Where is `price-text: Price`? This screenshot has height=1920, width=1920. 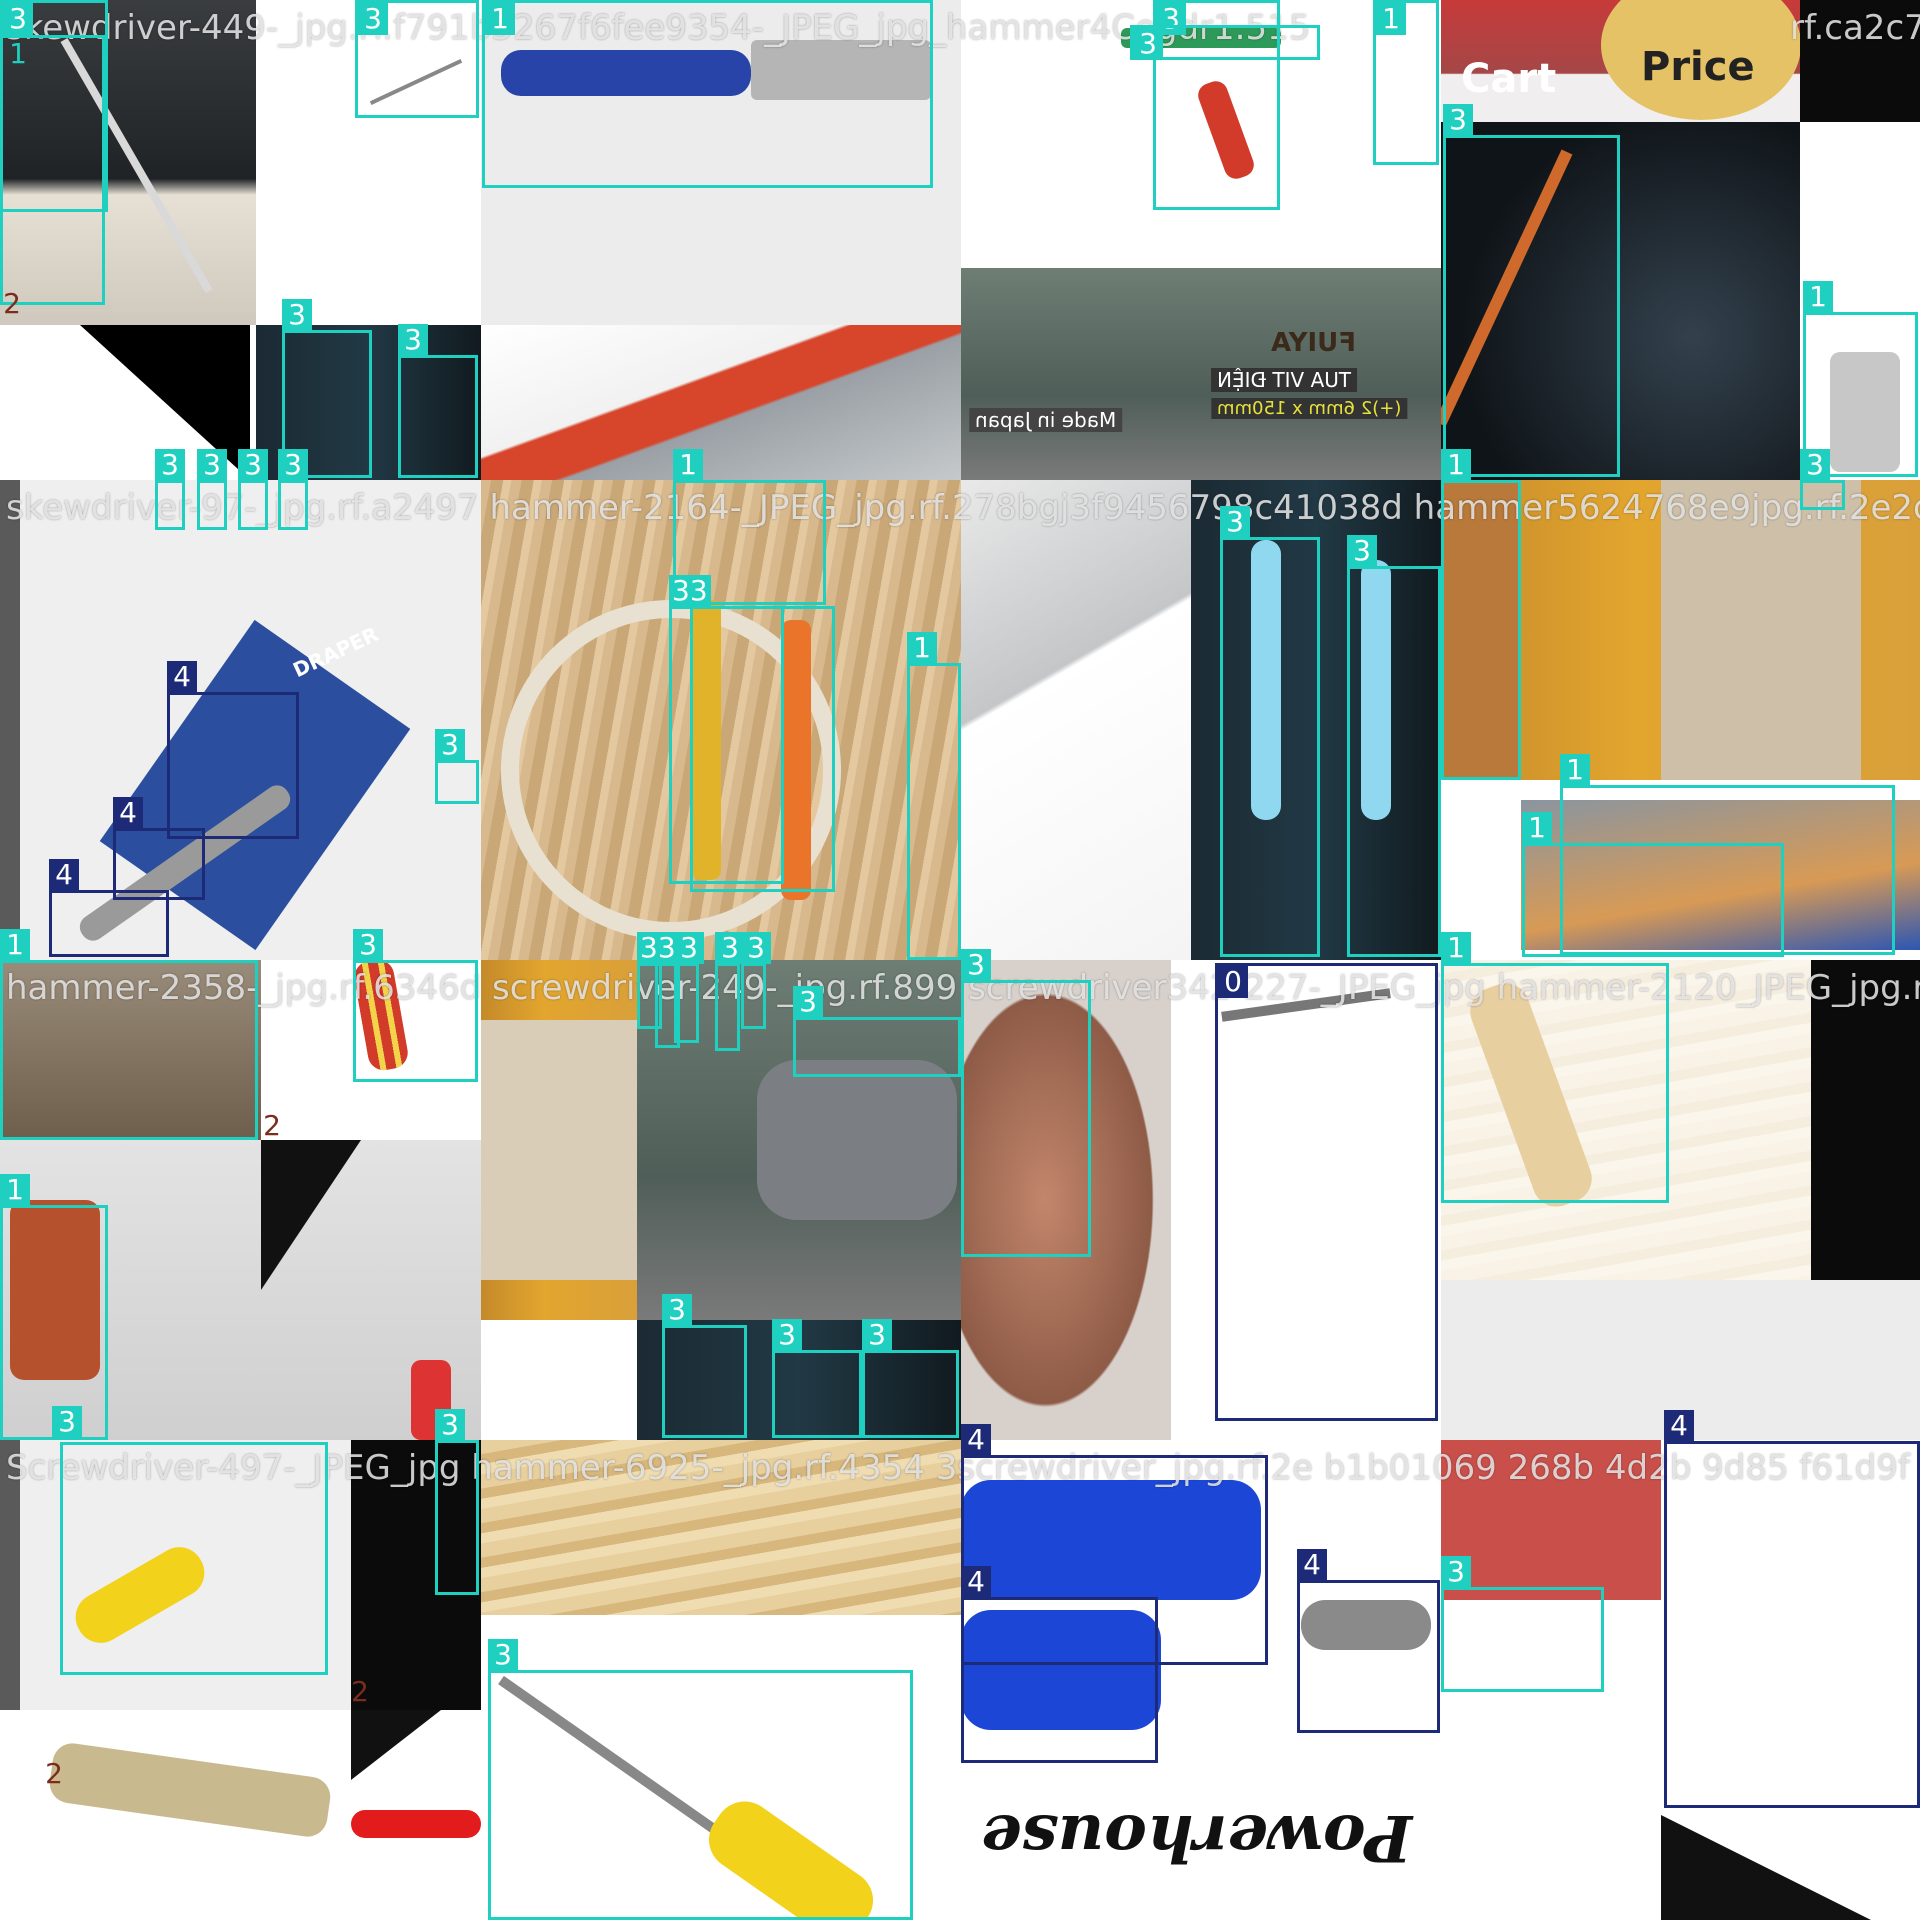
price-text: Price is located at coordinates (1698, 67).